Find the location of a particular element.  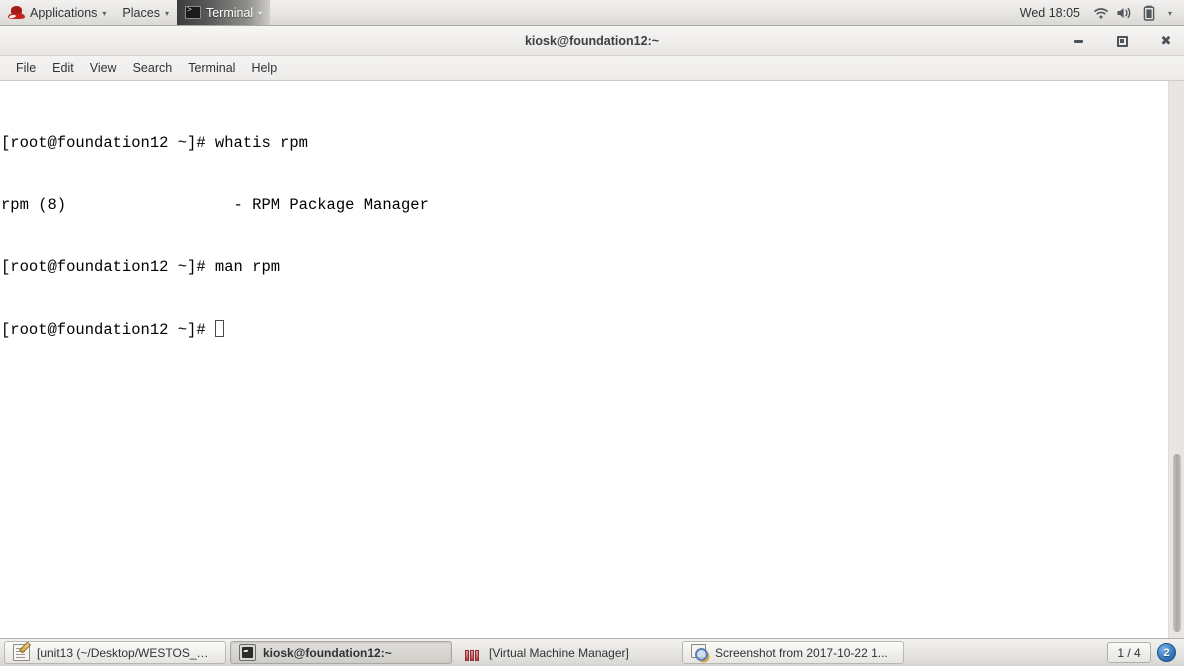

menu-edit: Edit is located at coordinates (63, 68).